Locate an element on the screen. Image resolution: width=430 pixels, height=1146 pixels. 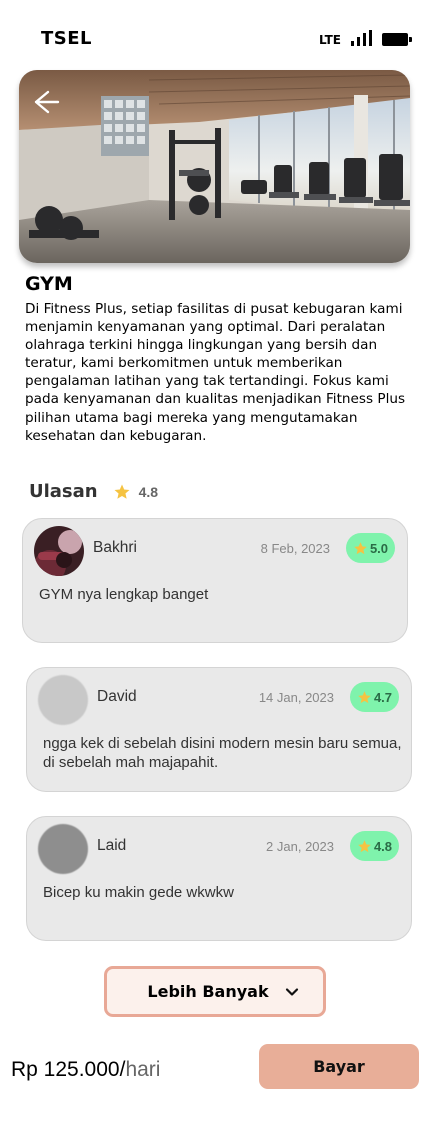
facility-title: GYM is located at coordinates (49, 284).